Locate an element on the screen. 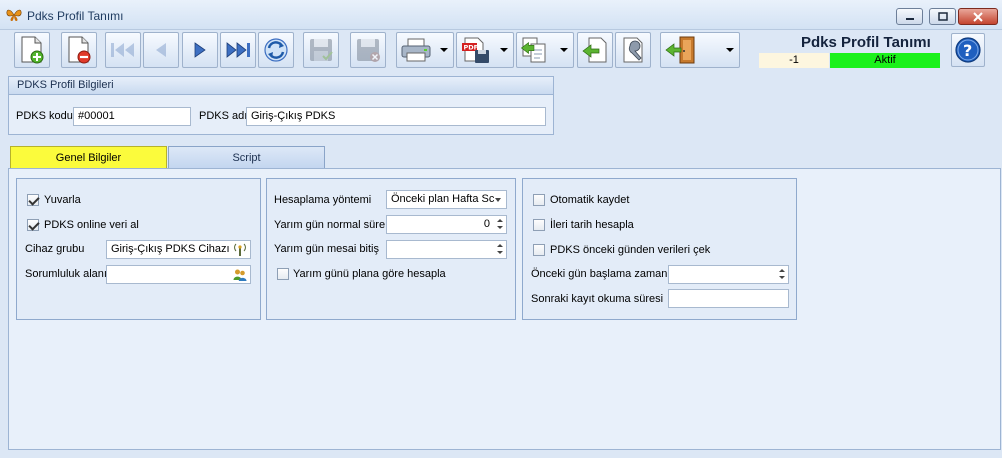  minimize-icon is located at coordinates (909, 18).